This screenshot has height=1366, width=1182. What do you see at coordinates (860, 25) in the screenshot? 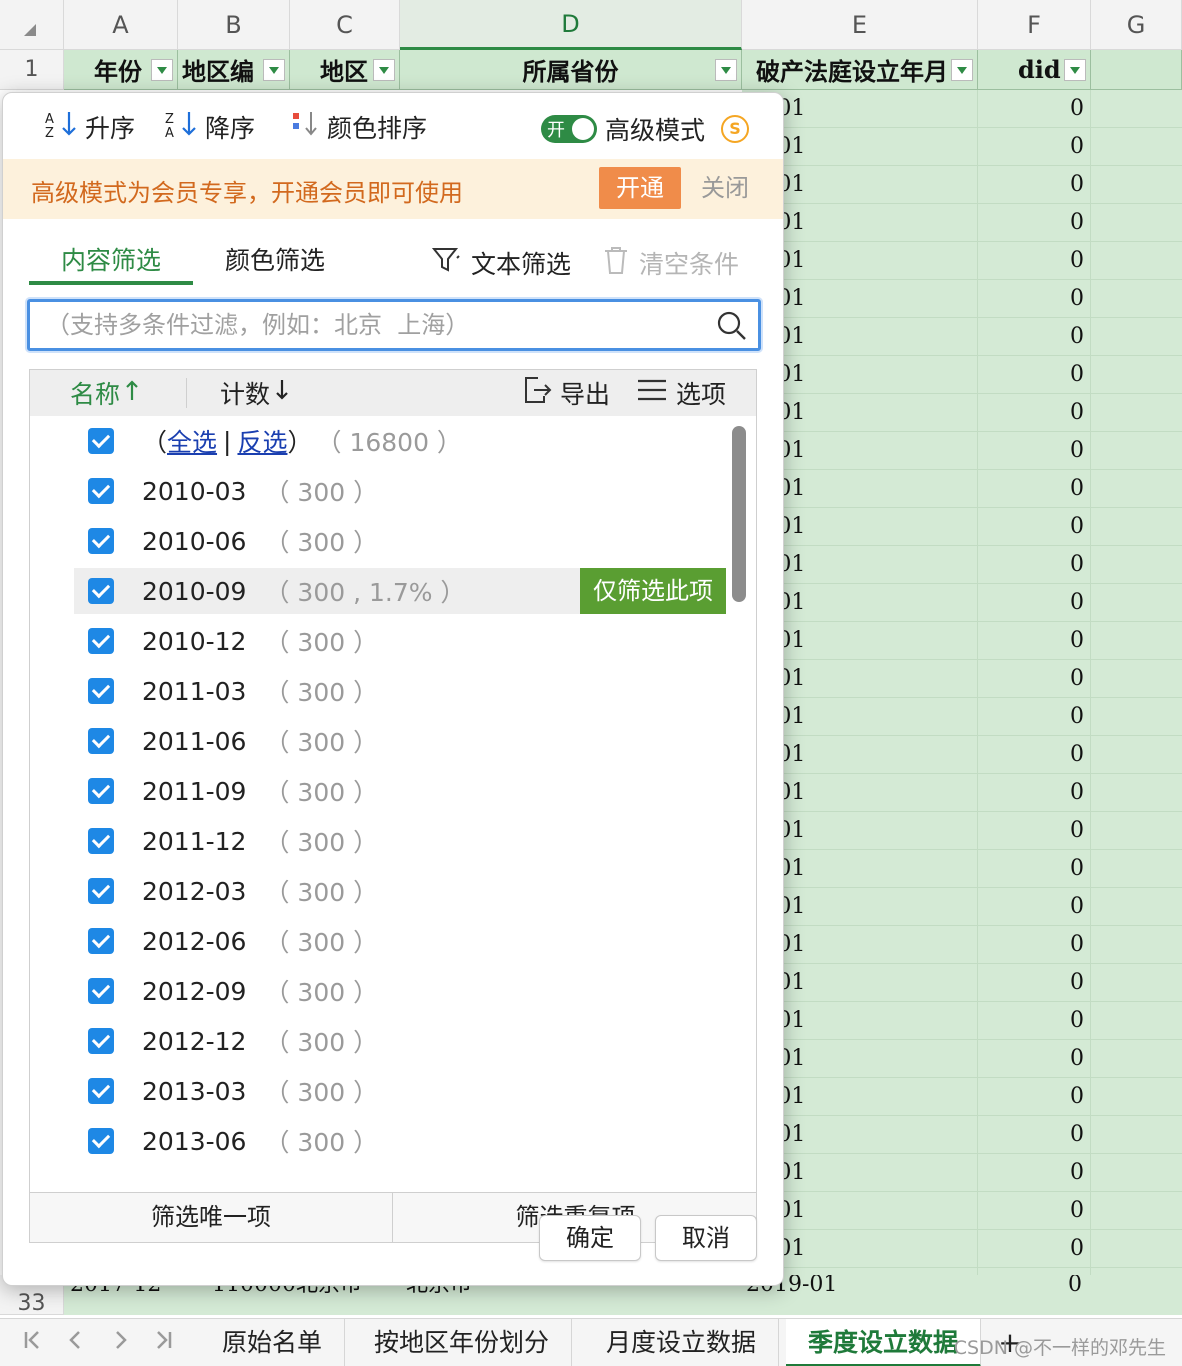
I see `column-header-e: E` at bounding box center [860, 25].